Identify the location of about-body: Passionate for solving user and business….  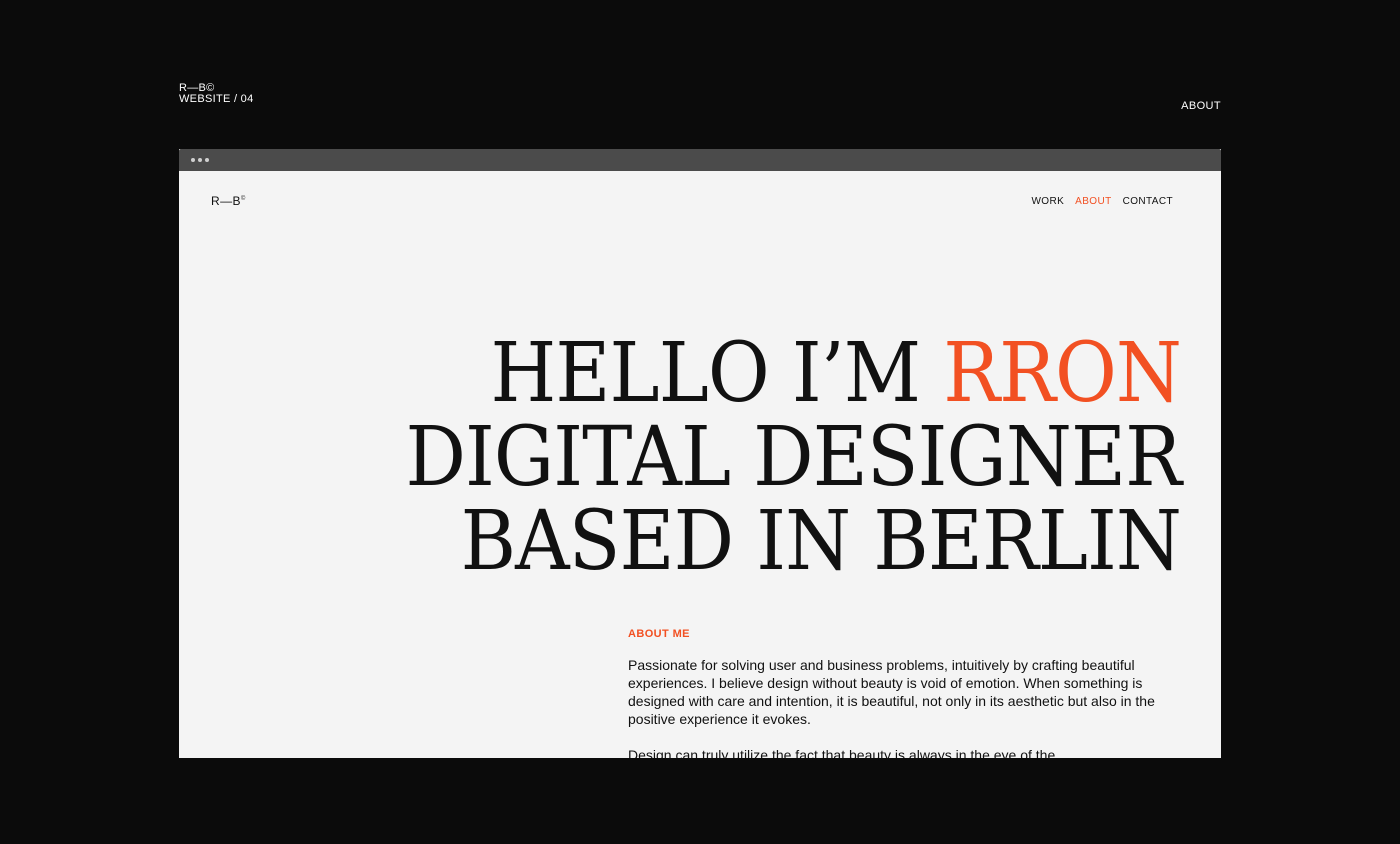
(900, 707).